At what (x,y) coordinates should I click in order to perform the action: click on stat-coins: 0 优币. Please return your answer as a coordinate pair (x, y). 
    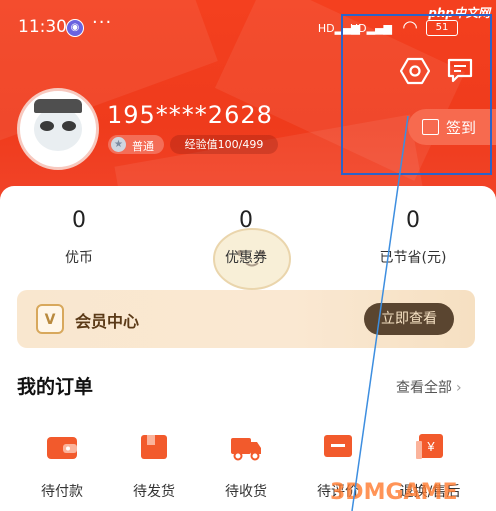
    Looking at the image, I should click on (79, 236).